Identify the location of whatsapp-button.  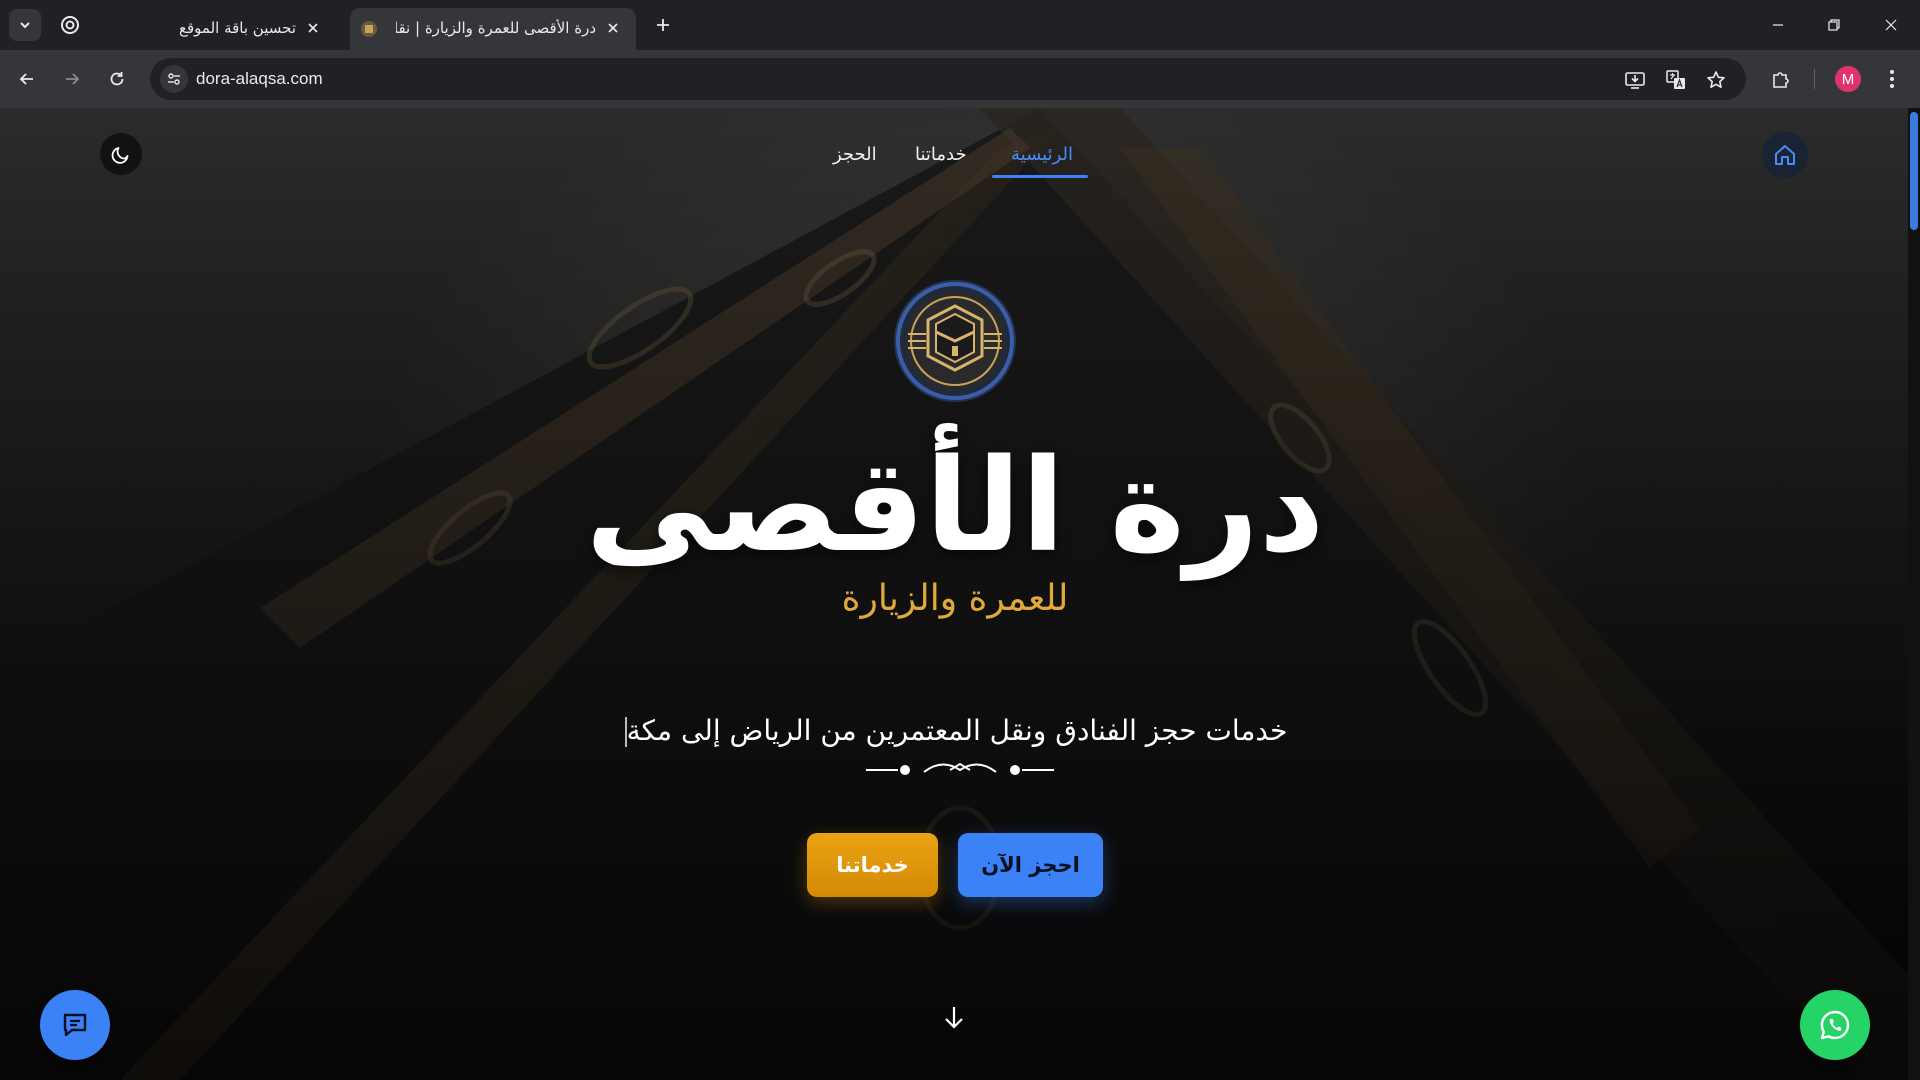
(1835, 1025).